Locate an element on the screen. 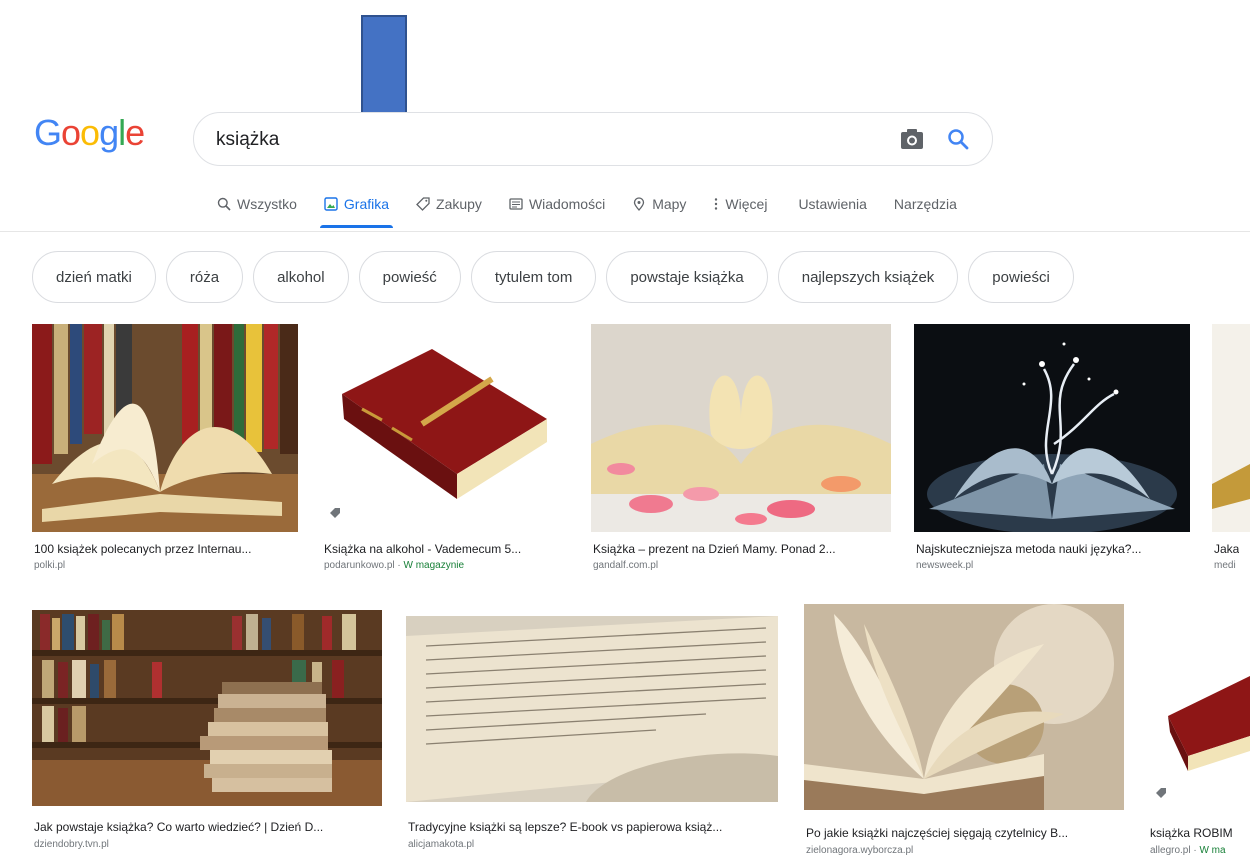  tab-shopping: Zakupy is located at coordinates (449, 204).